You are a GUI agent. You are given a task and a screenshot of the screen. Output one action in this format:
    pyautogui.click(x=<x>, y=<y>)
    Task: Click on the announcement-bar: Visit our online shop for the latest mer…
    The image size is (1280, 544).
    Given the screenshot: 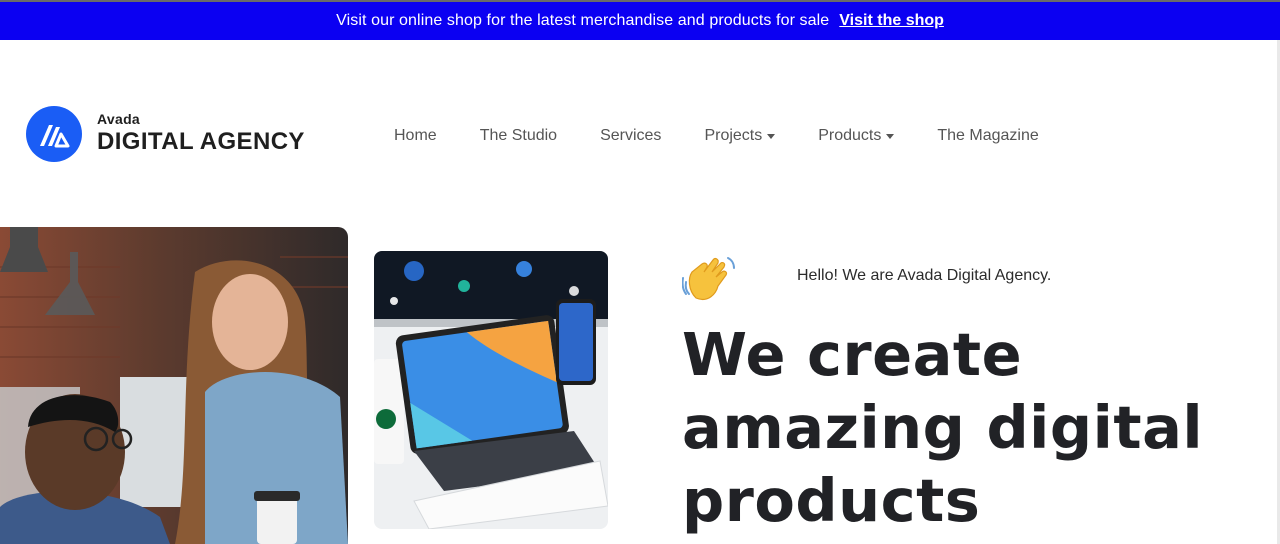 What is the action you would take?
    pyautogui.click(x=640, y=20)
    